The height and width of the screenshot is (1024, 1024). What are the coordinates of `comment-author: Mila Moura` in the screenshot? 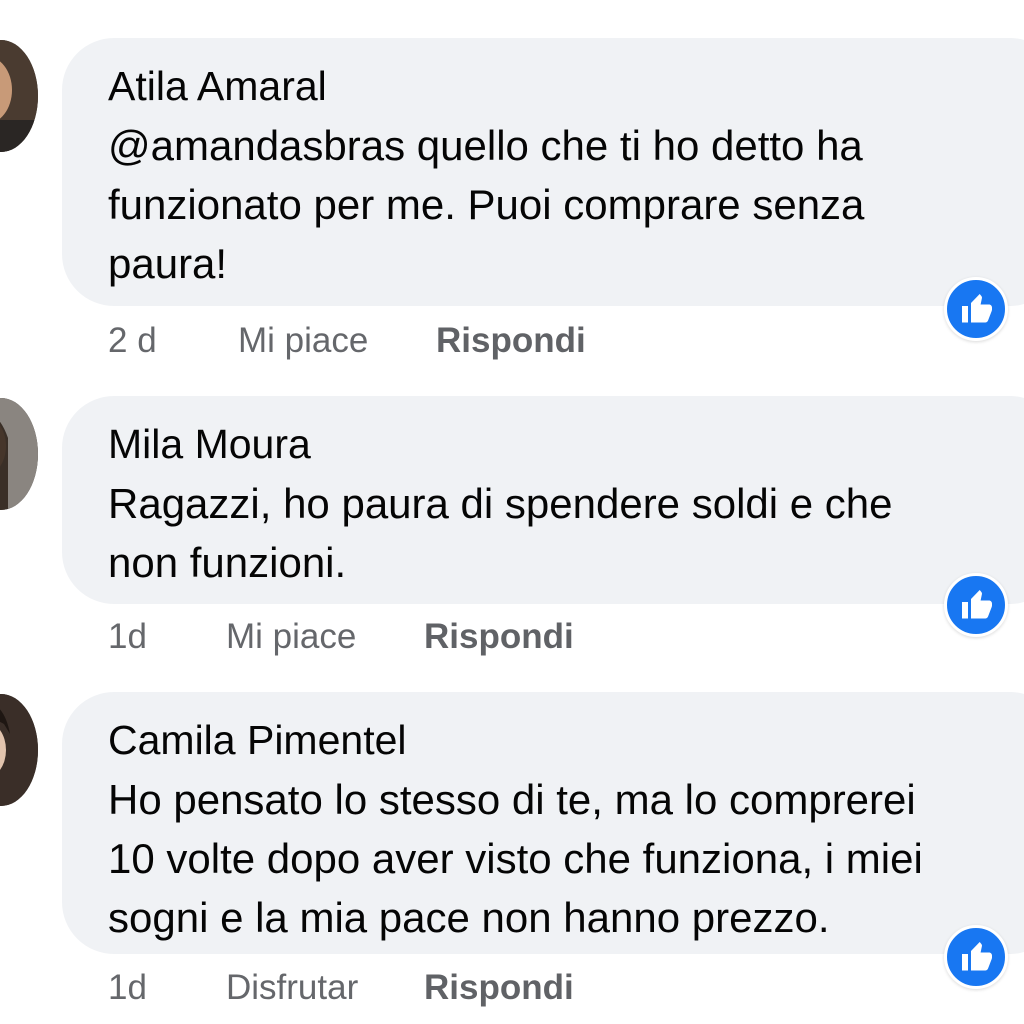 It's located at (566, 444).